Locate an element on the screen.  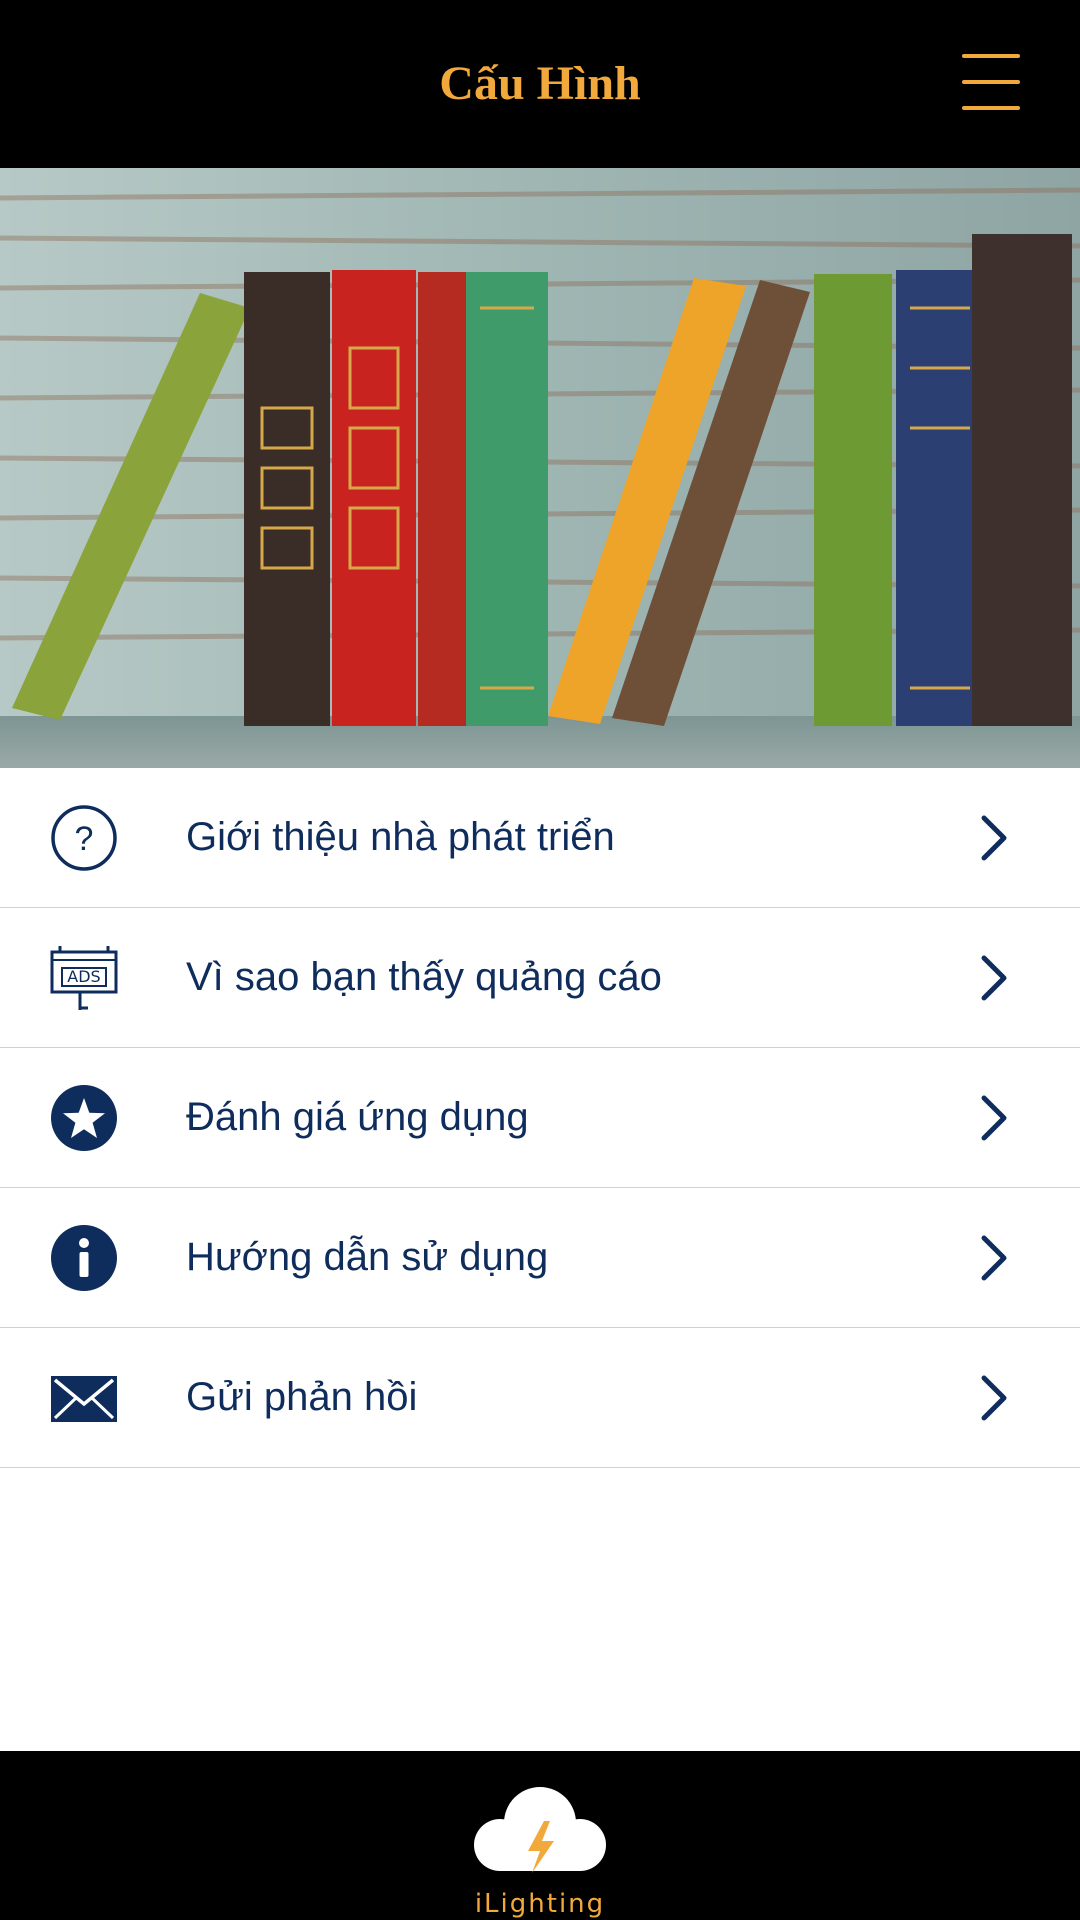
menu-item-label: Vì sao bạn thấy quảng cáo is located at coordinates (424, 977).